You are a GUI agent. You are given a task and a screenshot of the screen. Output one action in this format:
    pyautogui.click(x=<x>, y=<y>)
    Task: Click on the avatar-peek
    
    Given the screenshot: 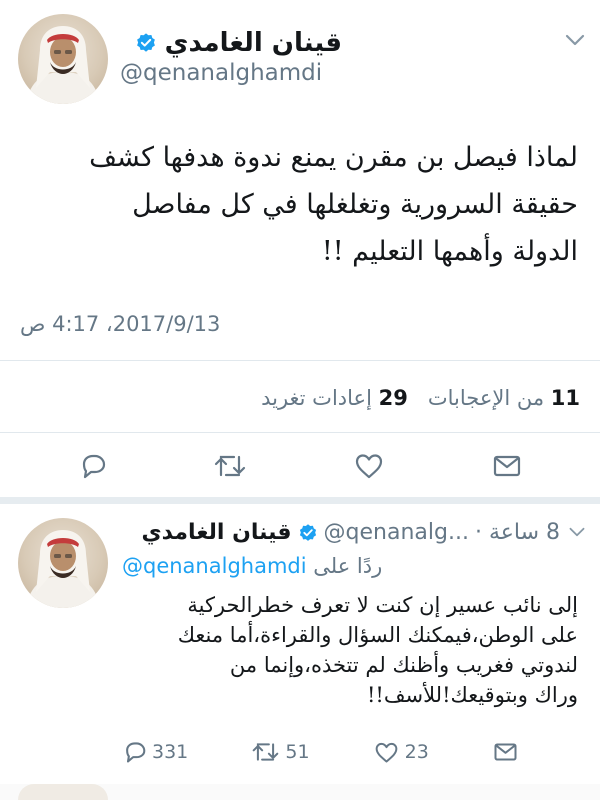 What is the action you would take?
    pyautogui.click(x=63, y=792)
    